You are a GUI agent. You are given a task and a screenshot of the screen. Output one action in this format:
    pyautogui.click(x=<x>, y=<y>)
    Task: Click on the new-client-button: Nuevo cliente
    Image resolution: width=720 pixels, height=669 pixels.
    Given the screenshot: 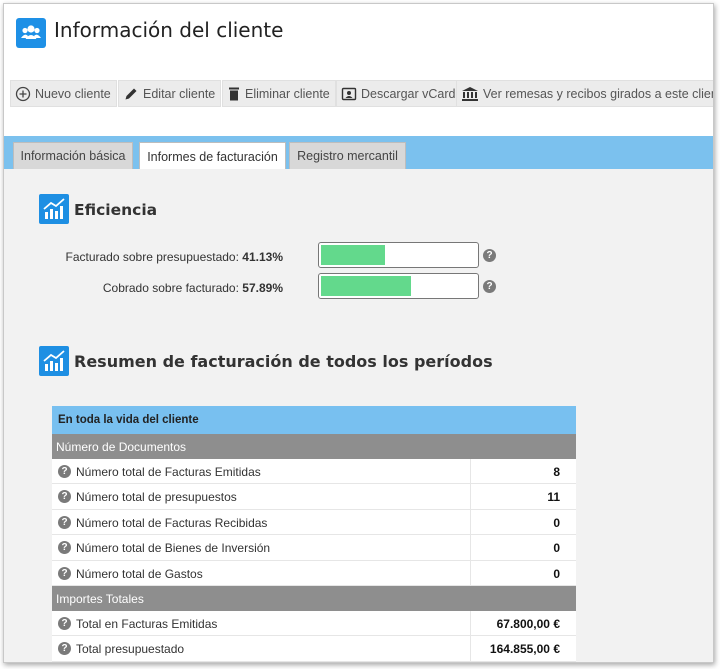 What is the action you would take?
    pyautogui.click(x=63, y=93)
    